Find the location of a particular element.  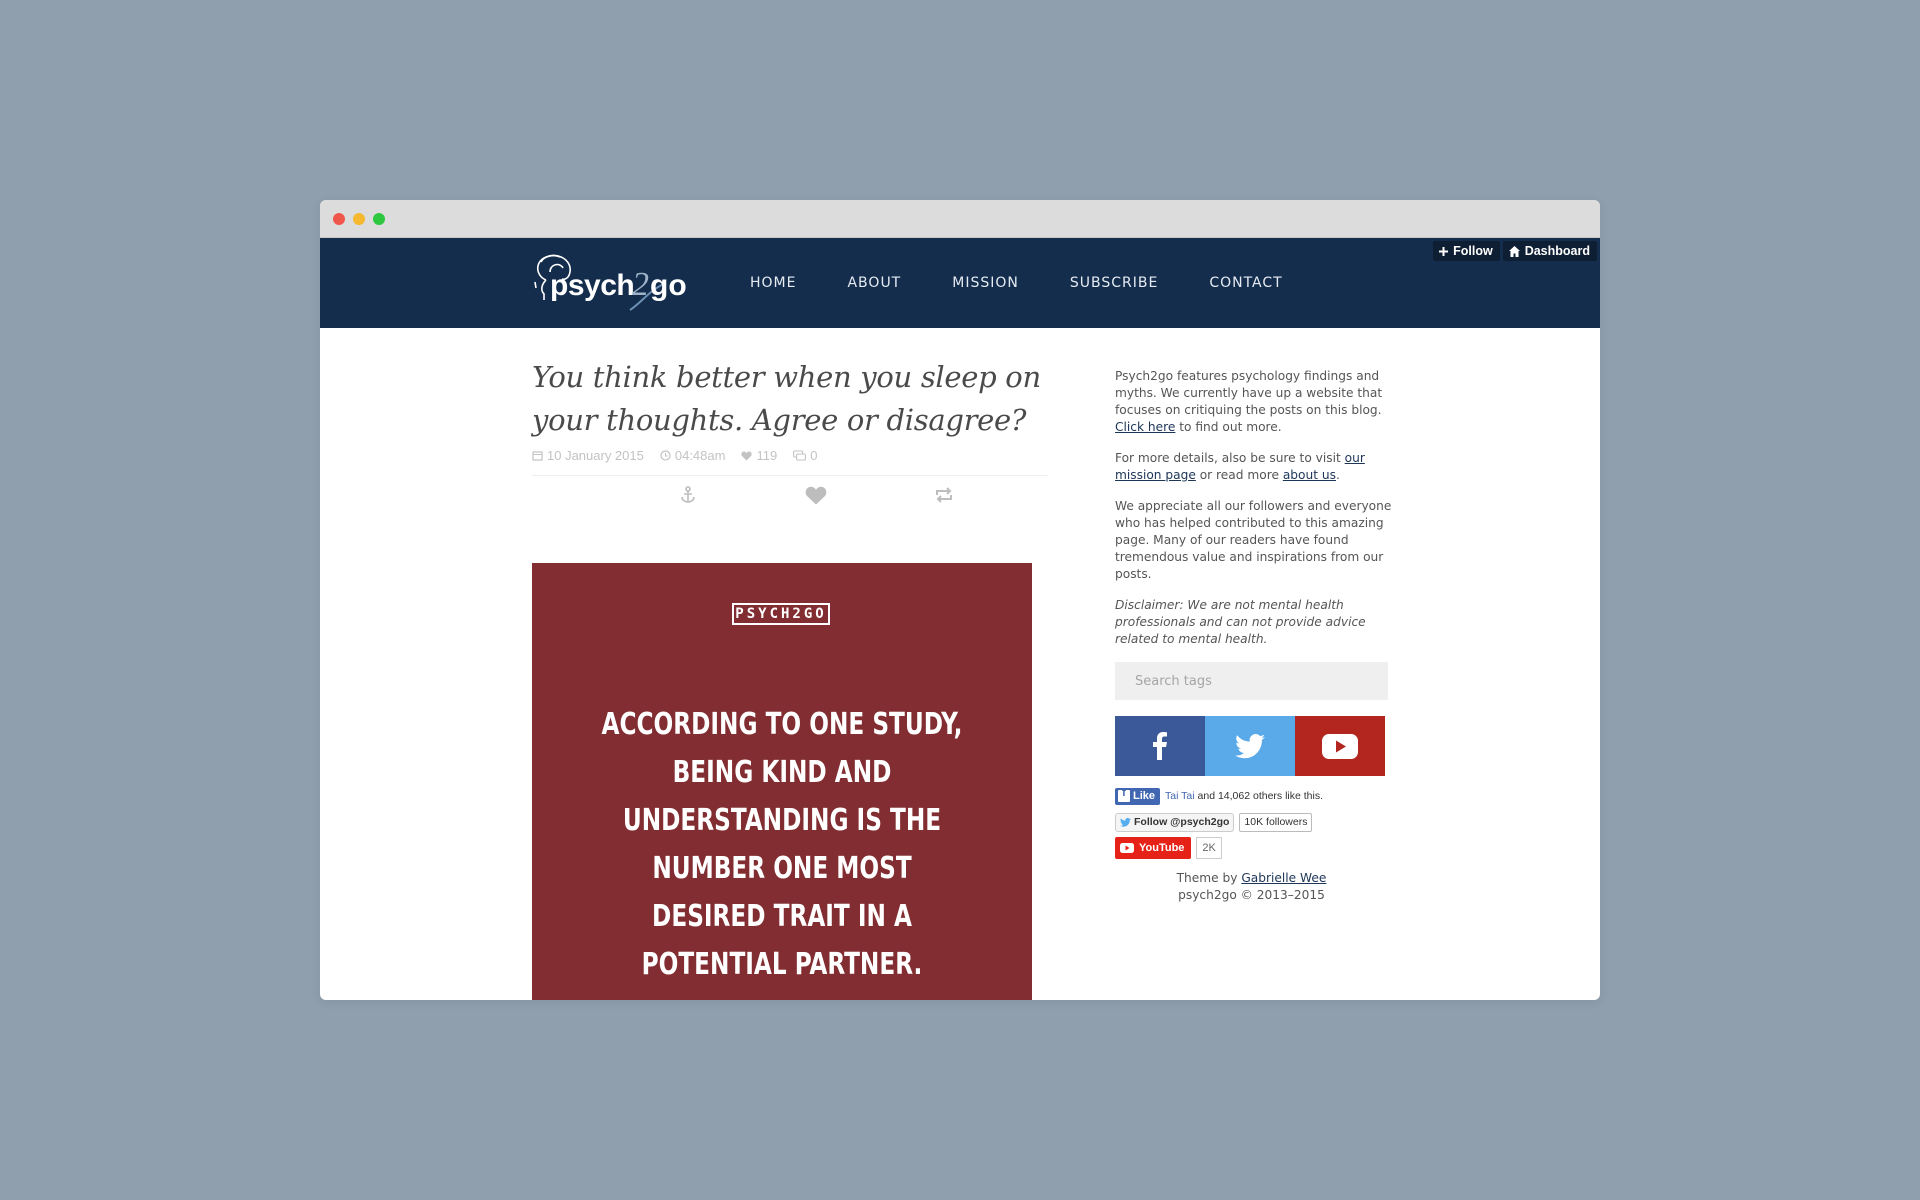

post-date: 10 January 2015 is located at coordinates (588, 455).